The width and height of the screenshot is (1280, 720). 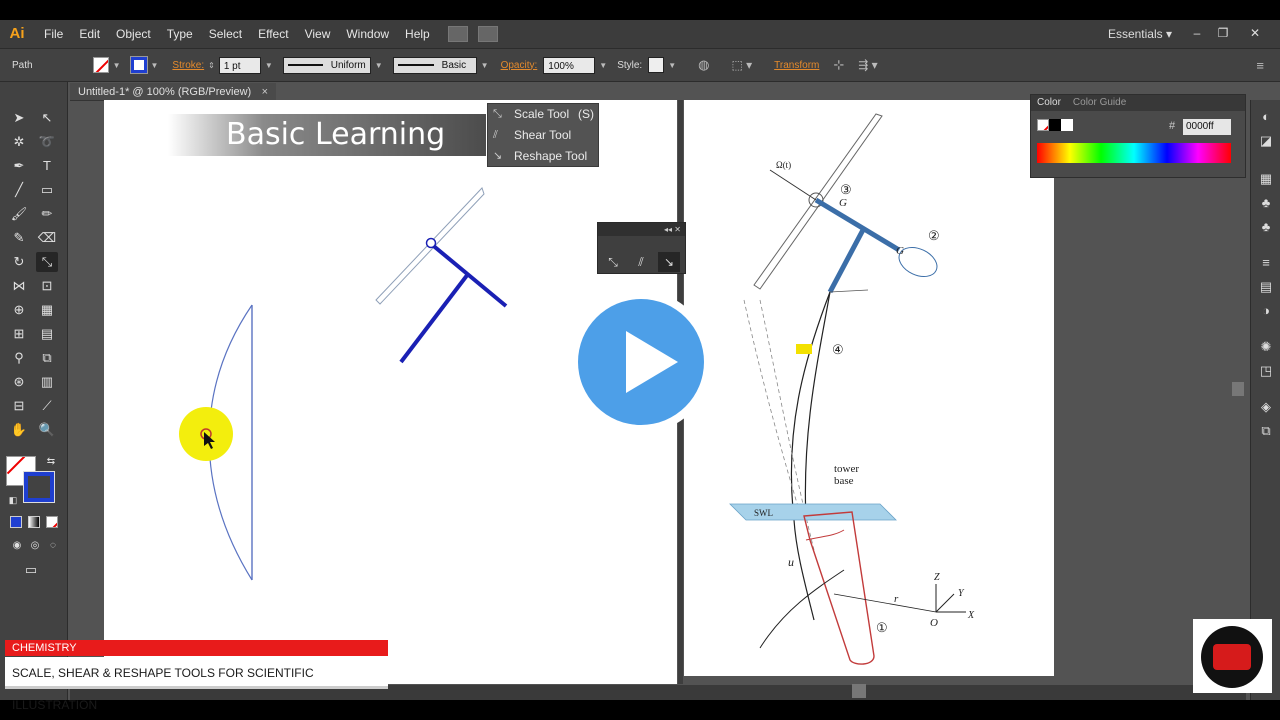 What do you see at coordinates (1232, 656) in the screenshot?
I see `channel-logo` at bounding box center [1232, 656].